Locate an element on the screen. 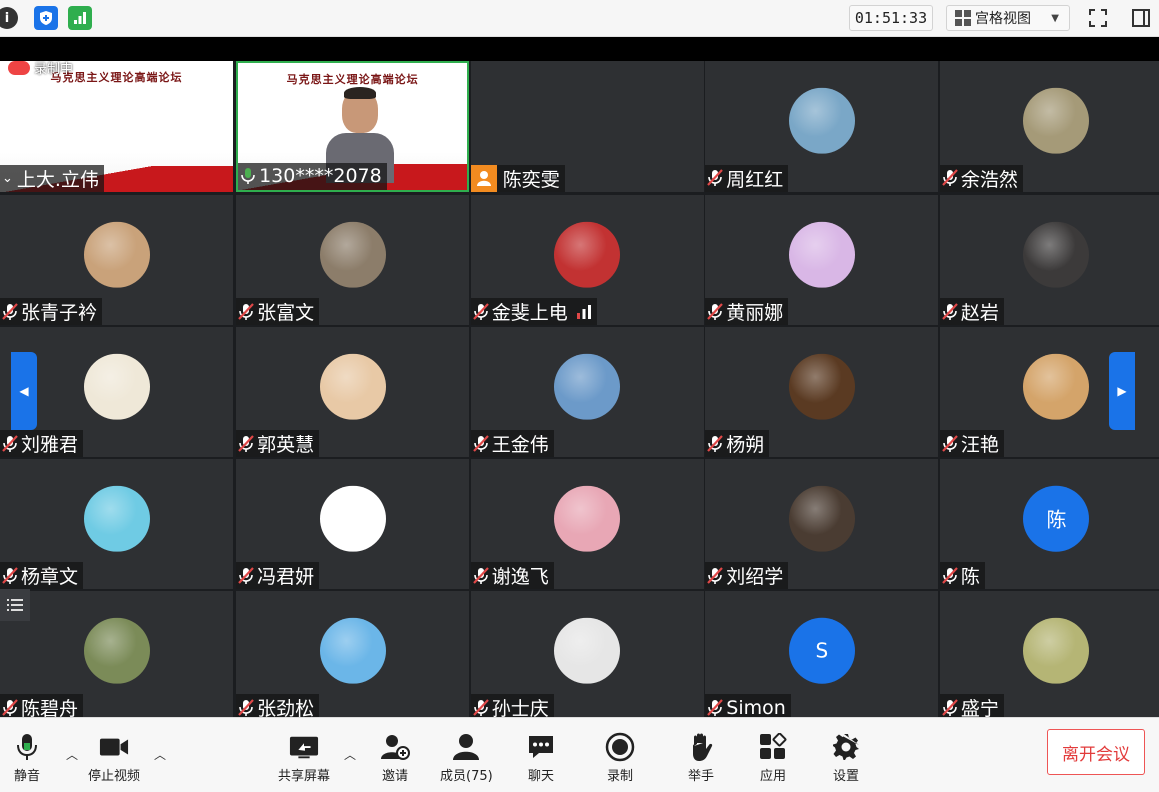  share-screen-button: 共享屏幕 is located at coordinates (304, 758).